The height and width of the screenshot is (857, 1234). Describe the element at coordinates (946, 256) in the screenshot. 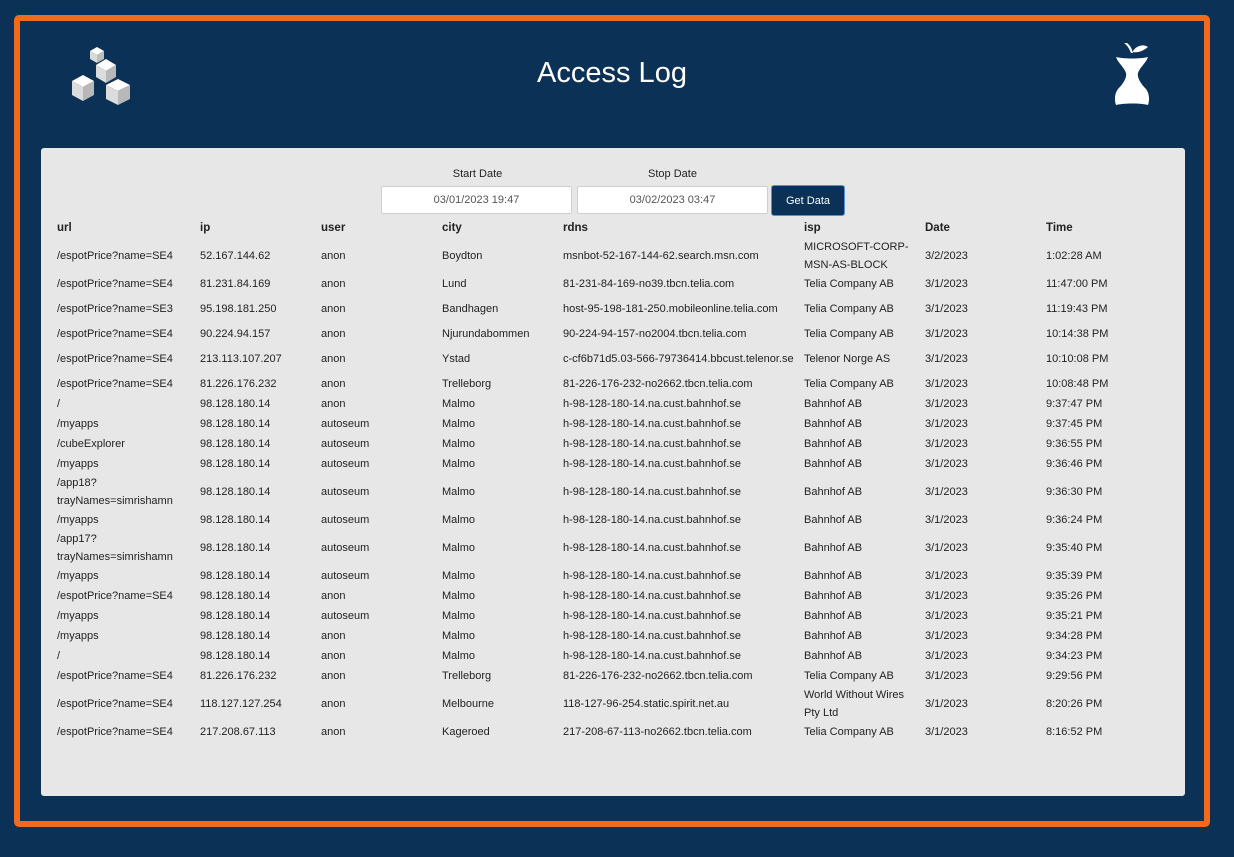

I see `cell-date: 3/2/2023` at that location.